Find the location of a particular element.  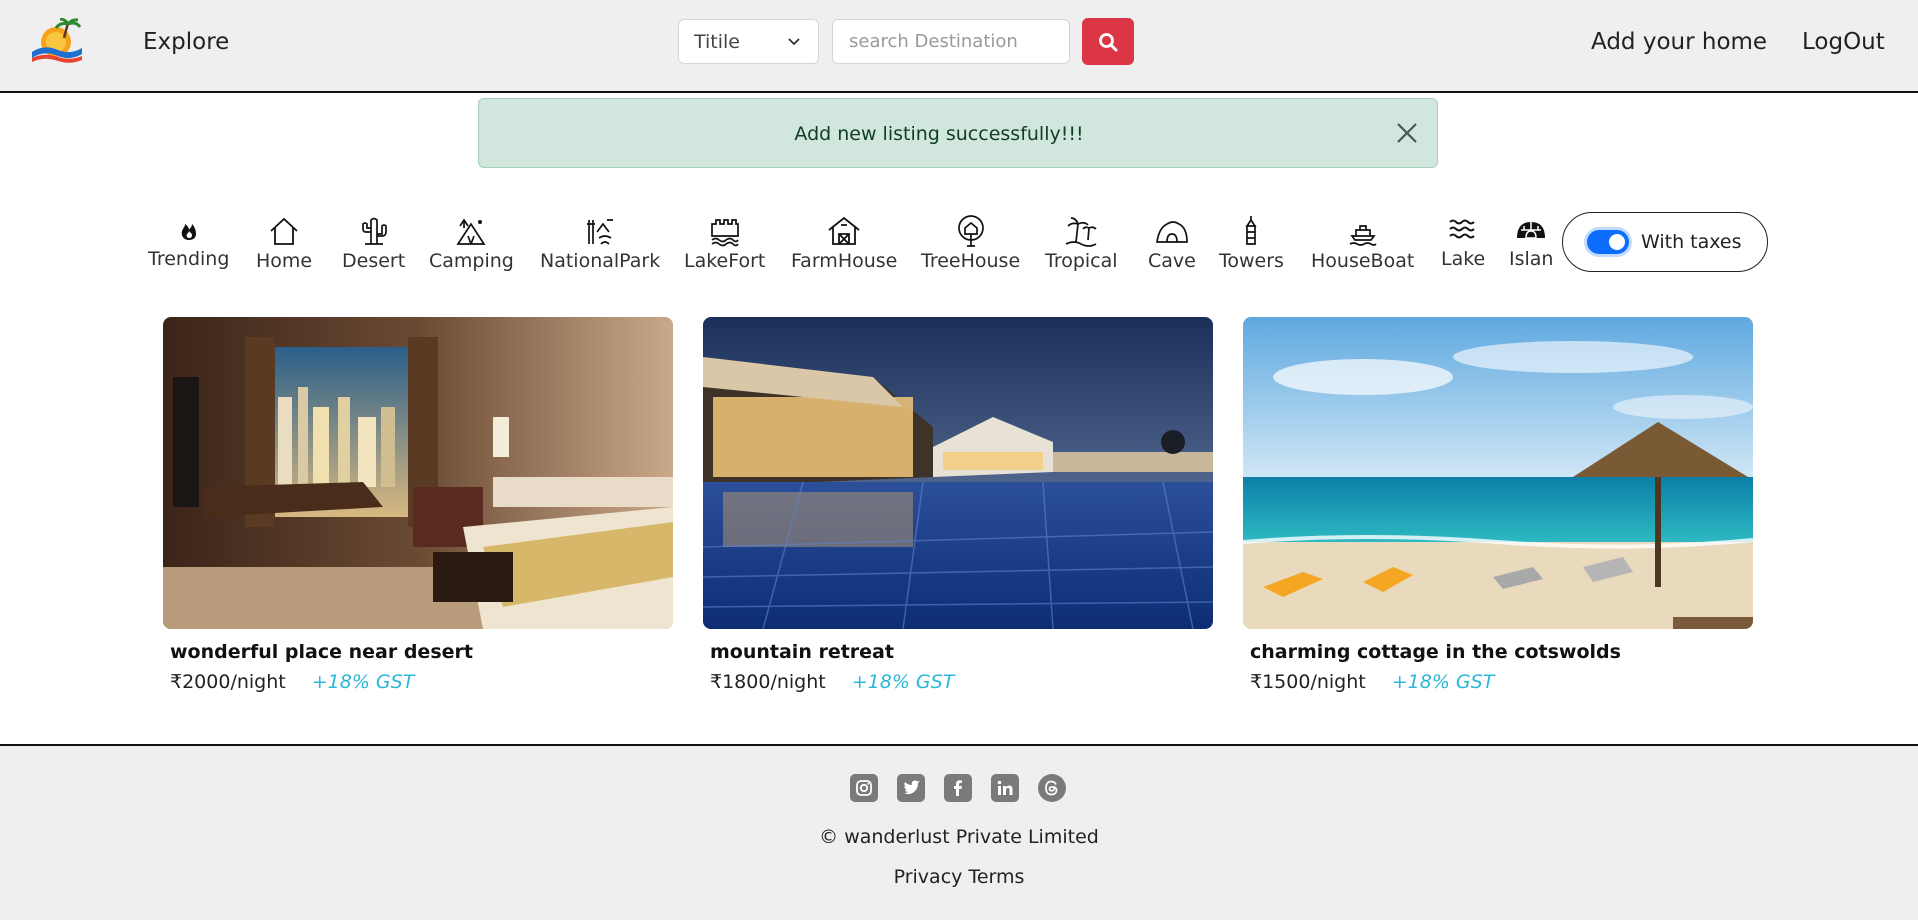

filter-home: Home is located at coordinates (284, 243).